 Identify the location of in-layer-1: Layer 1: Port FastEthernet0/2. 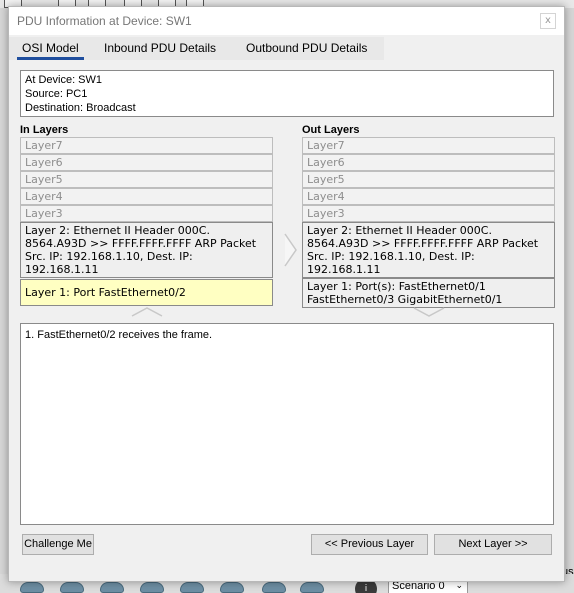
(146, 292).